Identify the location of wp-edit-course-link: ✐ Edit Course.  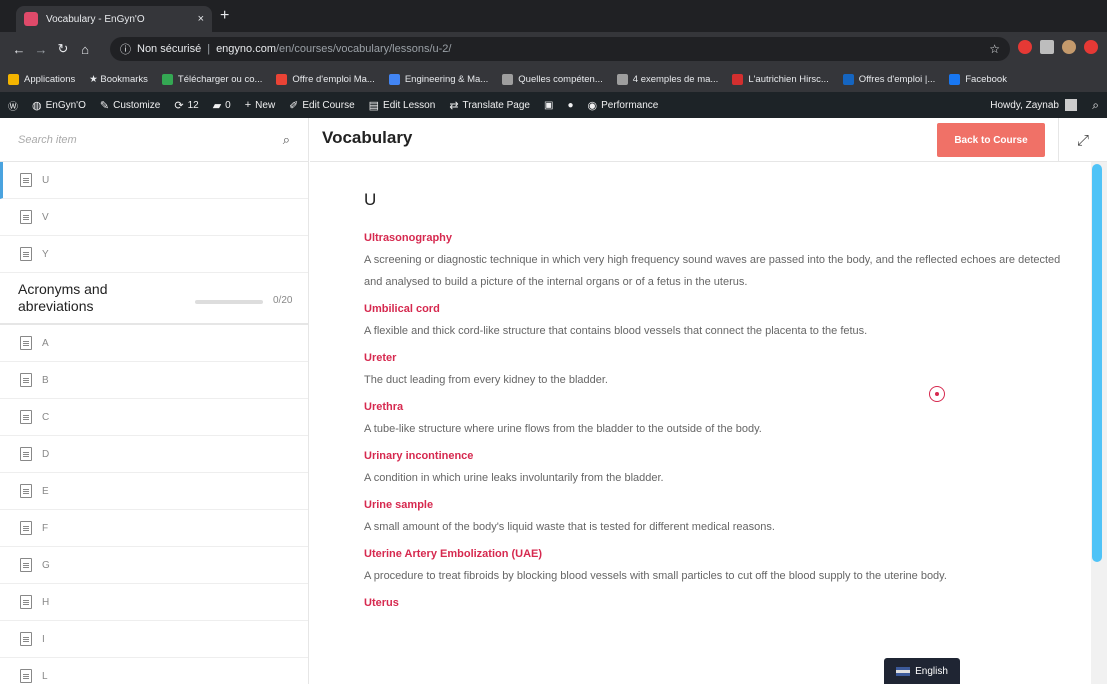
(321, 105).